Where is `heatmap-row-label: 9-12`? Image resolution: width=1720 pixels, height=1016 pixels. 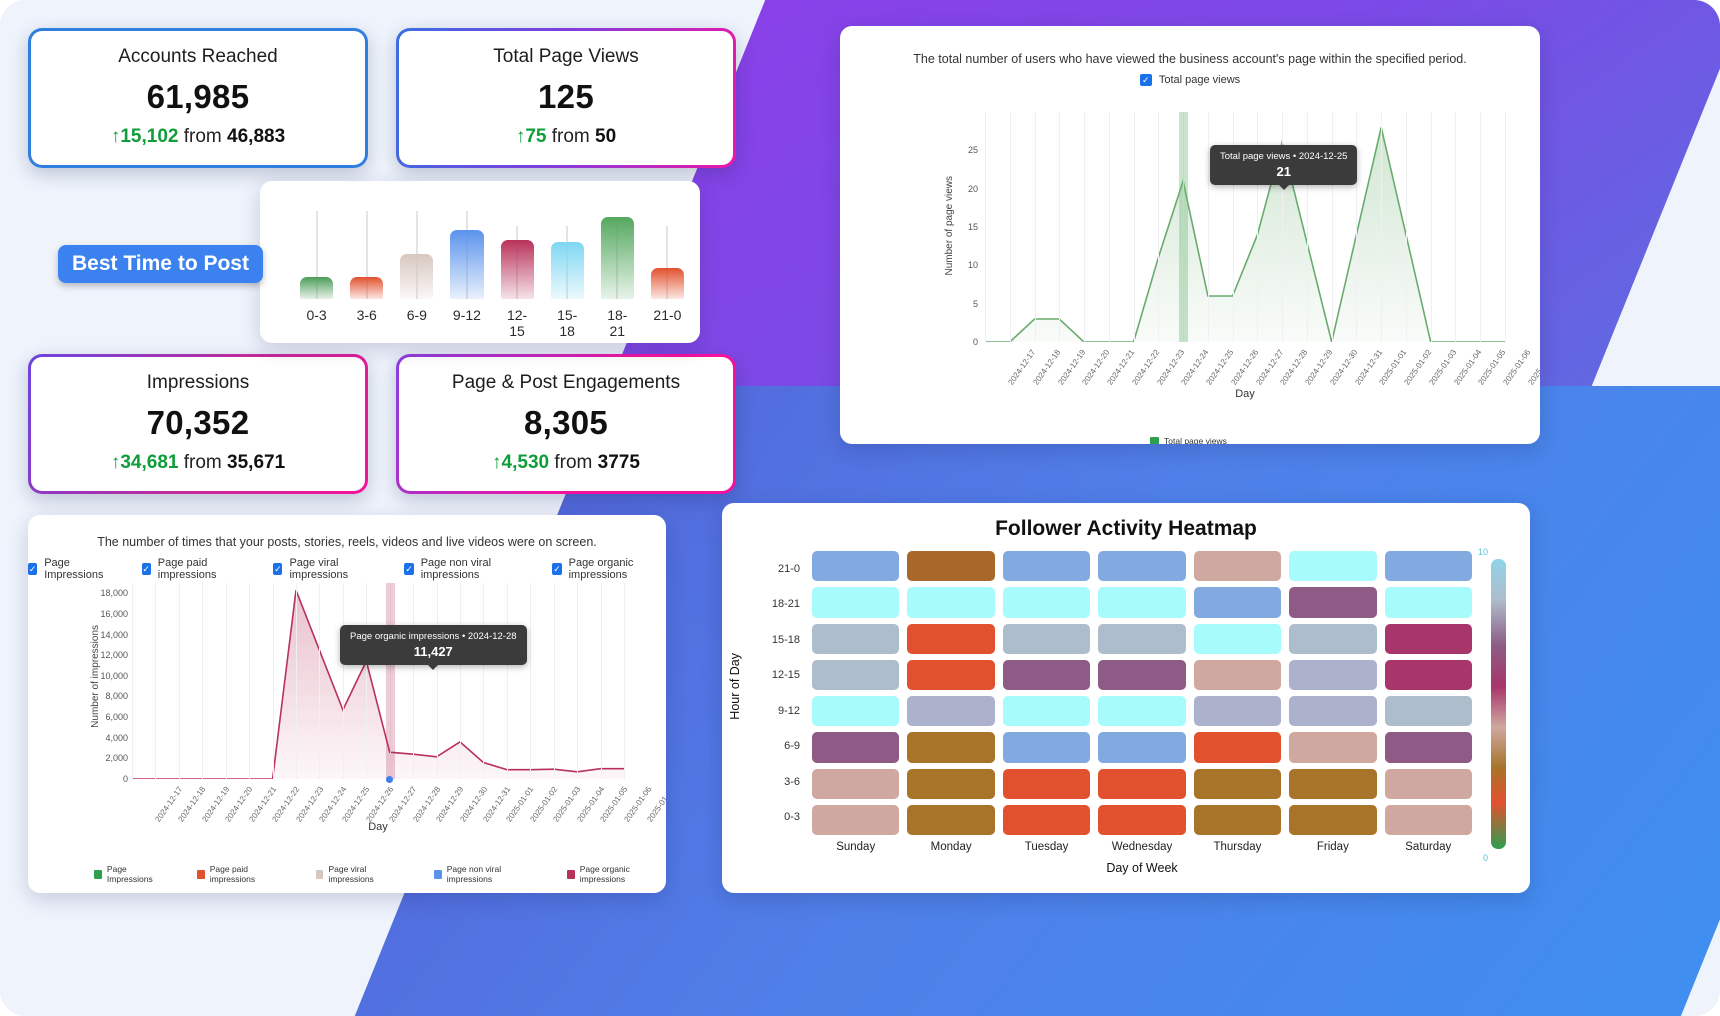 heatmap-row-label: 9-12 is located at coordinates (788, 710).